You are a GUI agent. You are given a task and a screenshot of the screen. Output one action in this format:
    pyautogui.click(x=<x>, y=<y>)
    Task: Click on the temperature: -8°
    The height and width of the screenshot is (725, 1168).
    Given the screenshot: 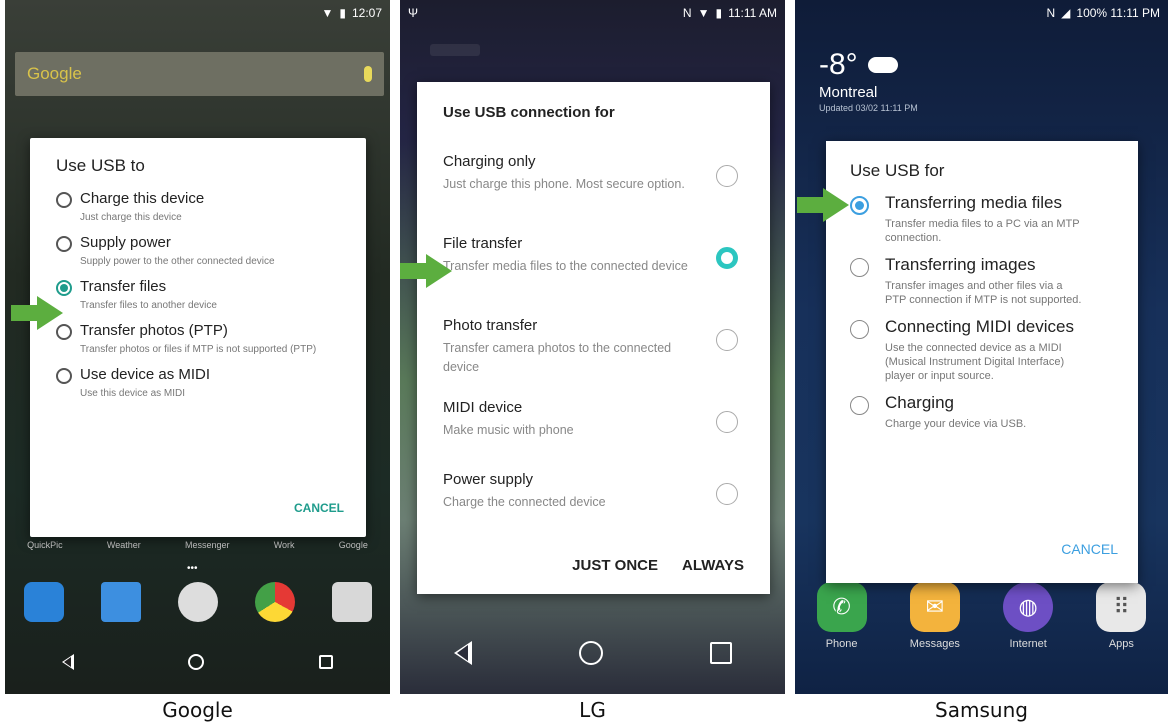 What is the action you would take?
    pyautogui.click(x=838, y=64)
    